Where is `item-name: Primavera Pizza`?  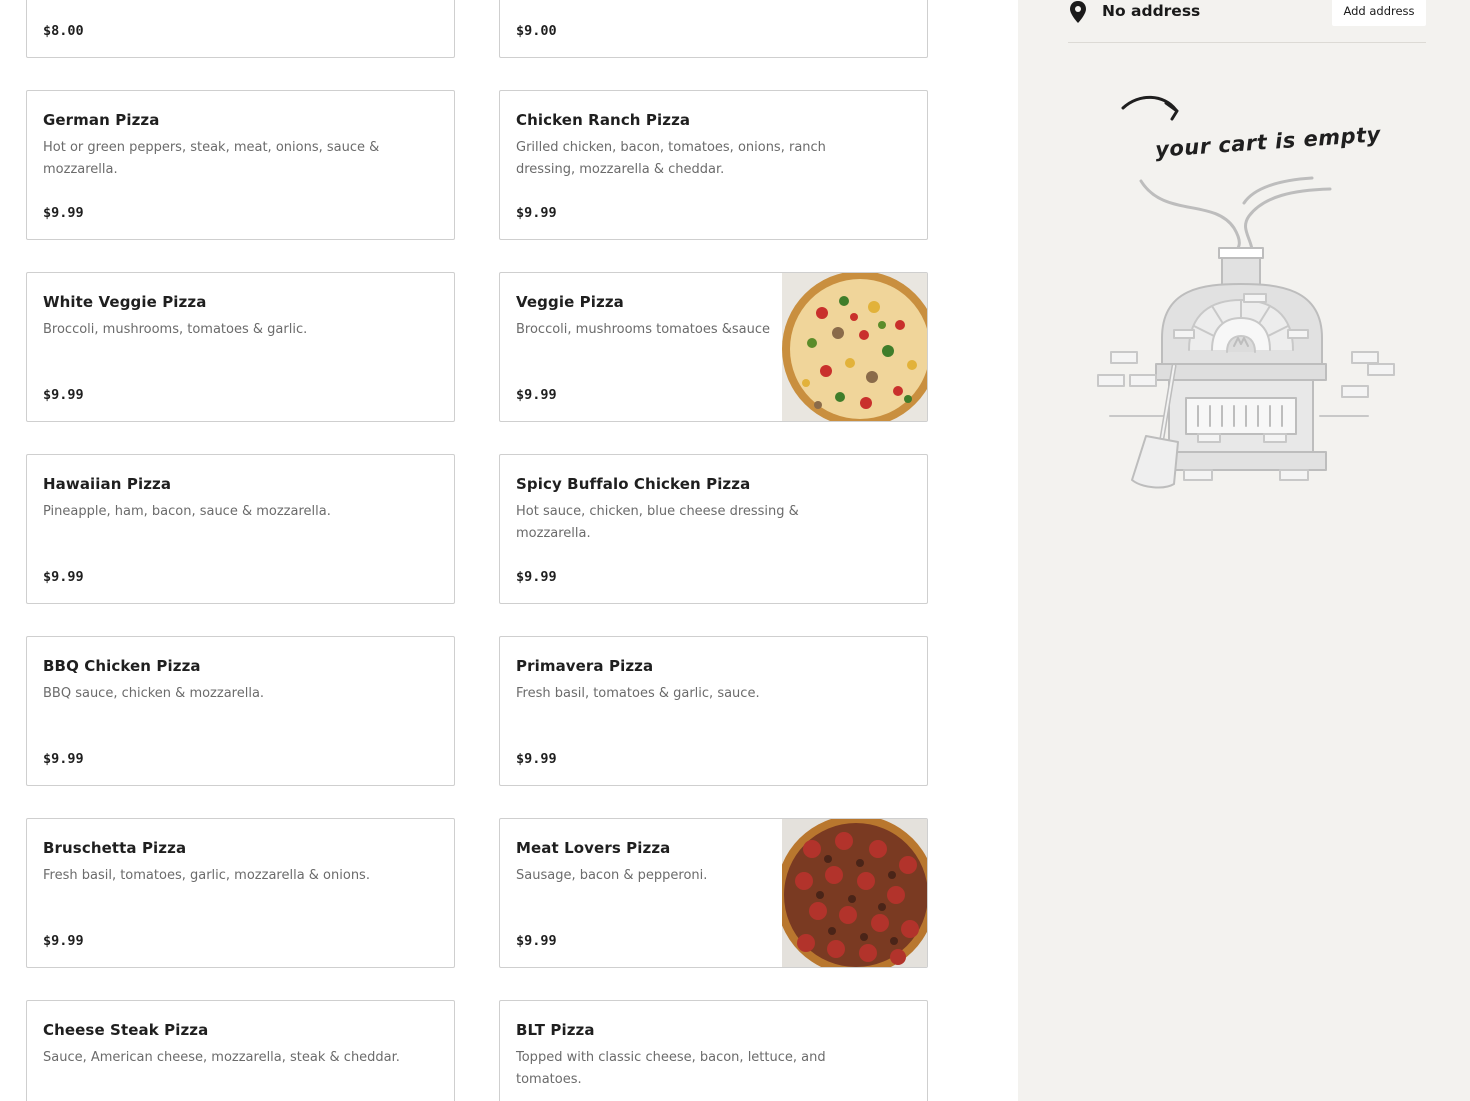
item-name: Primavera Pizza is located at coordinates (585, 666).